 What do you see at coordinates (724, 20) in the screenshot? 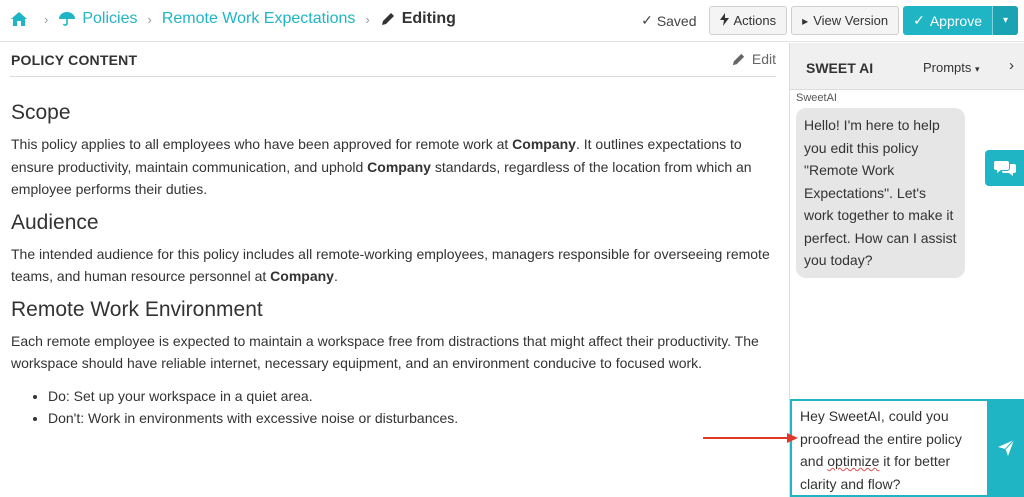
I see `bolt-icon` at bounding box center [724, 20].